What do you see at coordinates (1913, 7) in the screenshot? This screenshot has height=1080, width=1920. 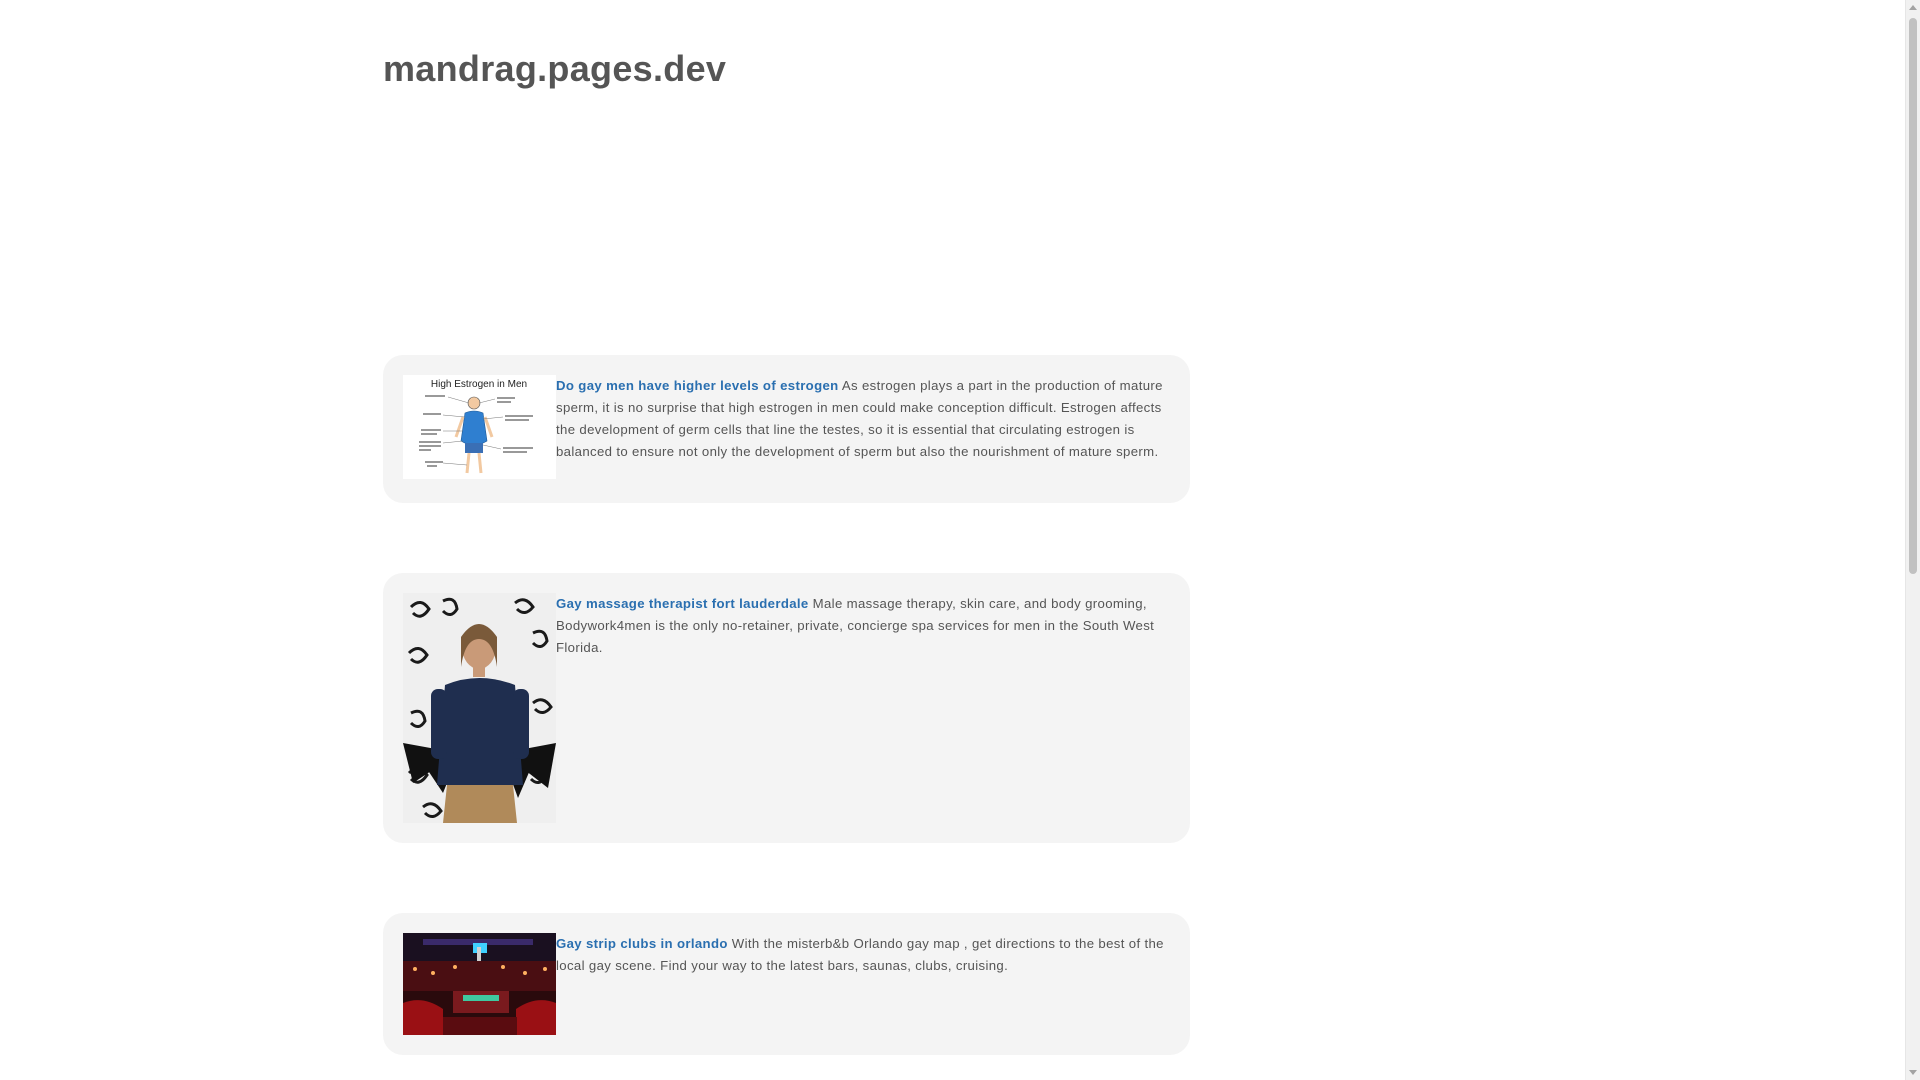 I see `scroll-up-arrow-icon` at bounding box center [1913, 7].